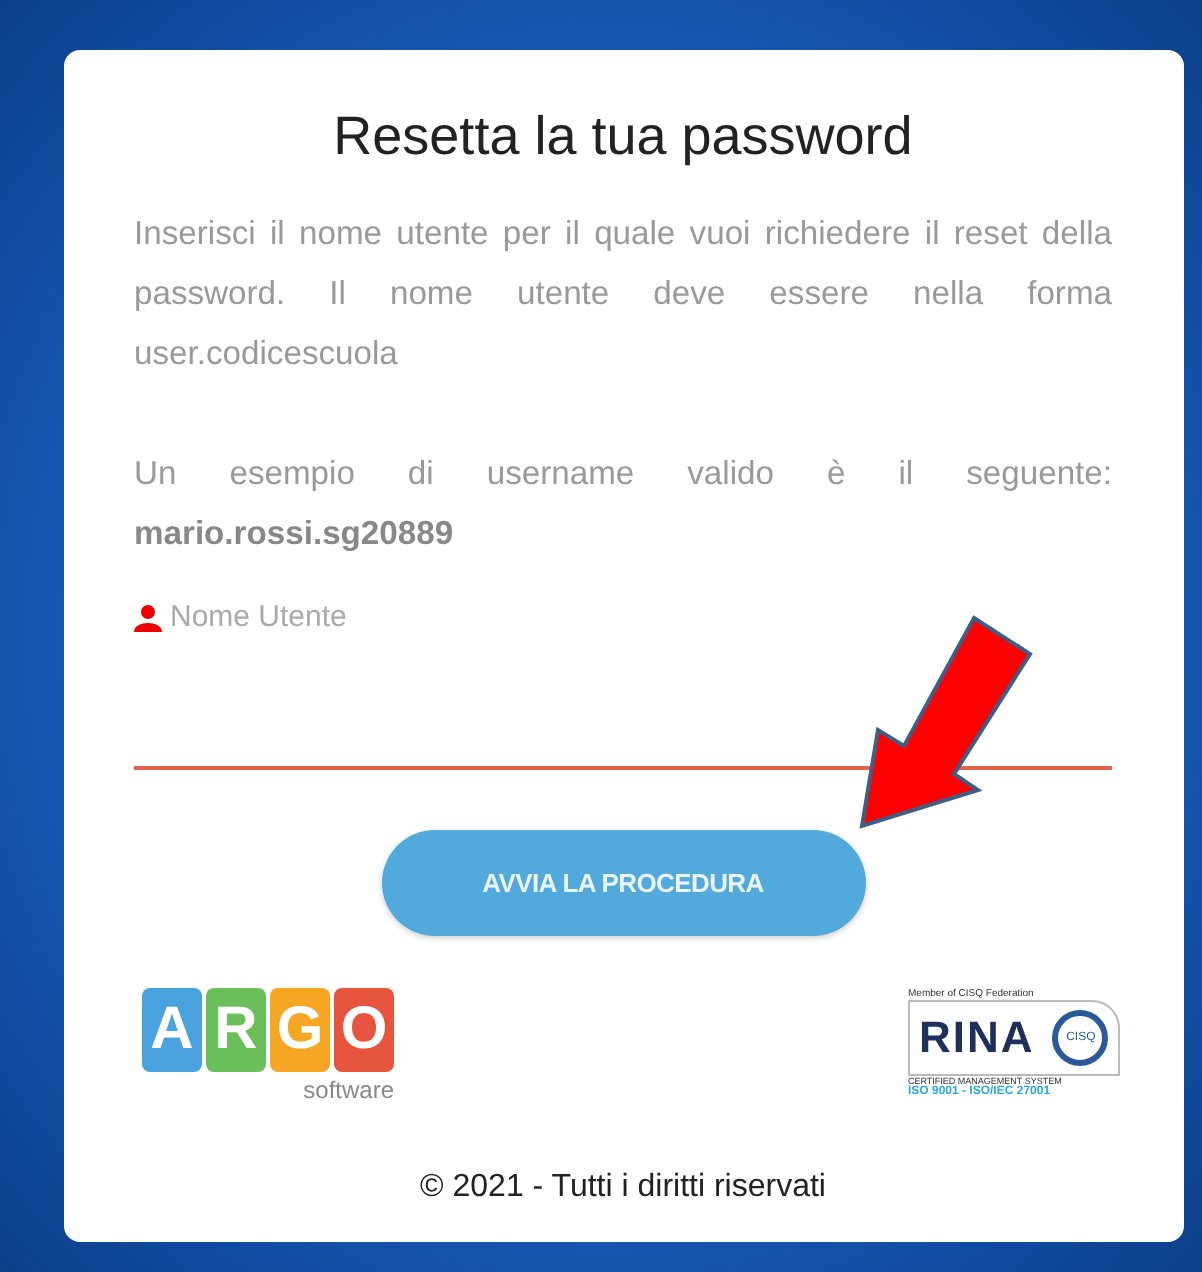  What do you see at coordinates (623, 883) in the screenshot?
I see `start-procedure-button: AVVIA LA PROCEDURA` at bounding box center [623, 883].